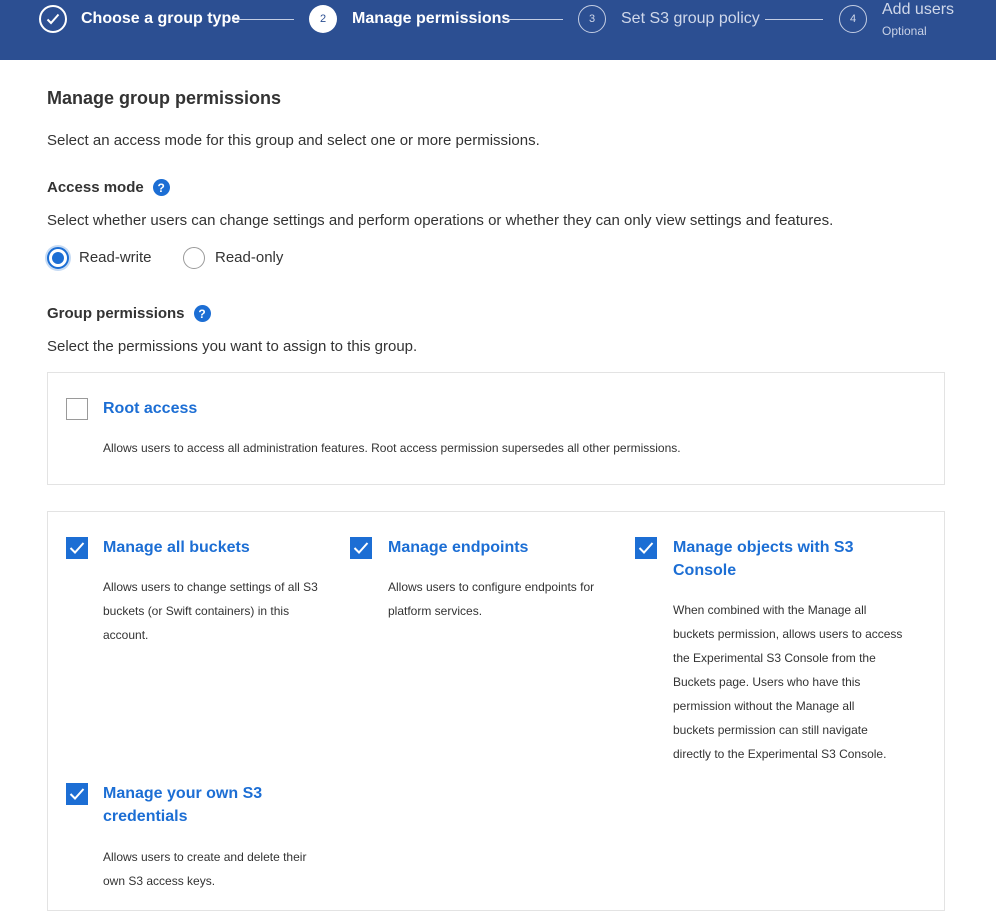 The width and height of the screenshot is (996, 911). What do you see at coordinates (77, 794) in the screenshot?
I see `manage-own-s3-credentials-checkbox` at bounding box center [77, 794].